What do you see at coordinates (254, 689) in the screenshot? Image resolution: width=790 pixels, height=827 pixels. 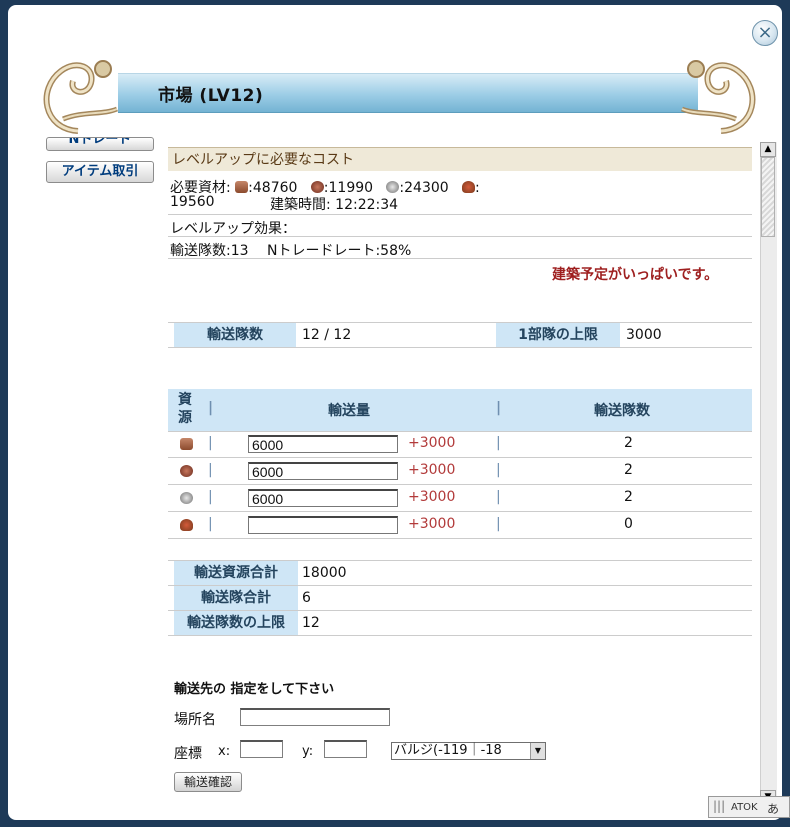 I see `destination-heading: 輸送先の 指定をして下さい` at bounding box center [254, 689].